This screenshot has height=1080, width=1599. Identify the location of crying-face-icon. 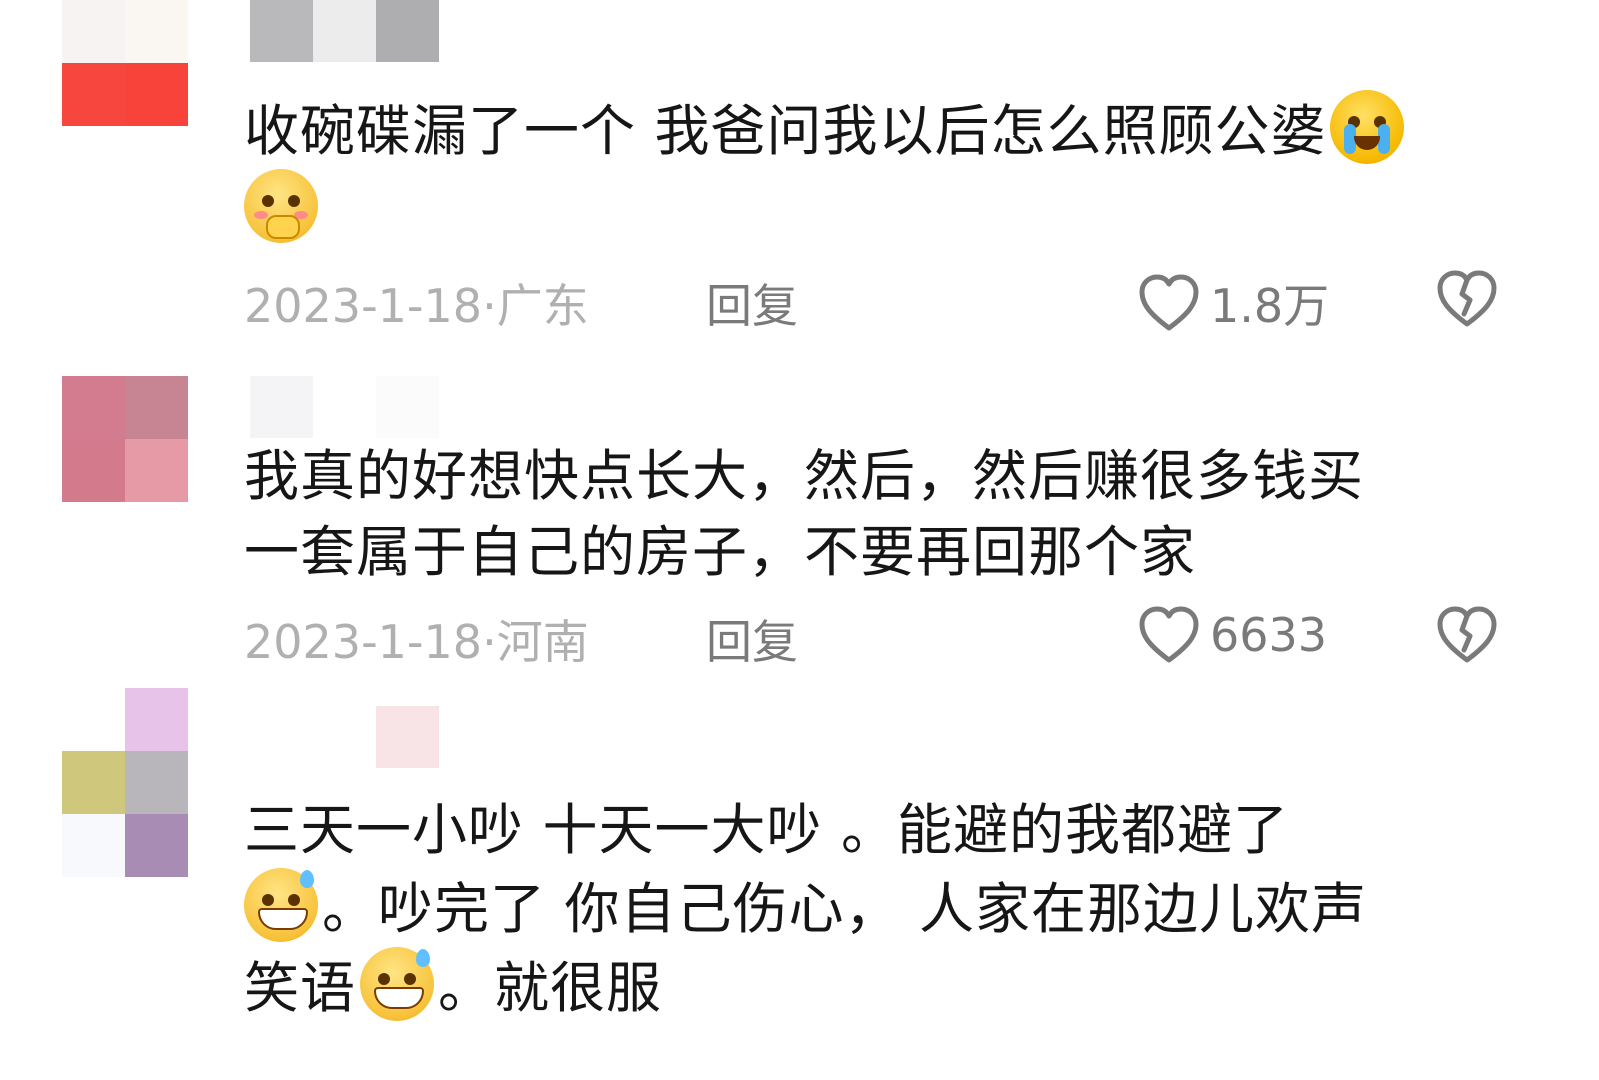
(1367, 127).